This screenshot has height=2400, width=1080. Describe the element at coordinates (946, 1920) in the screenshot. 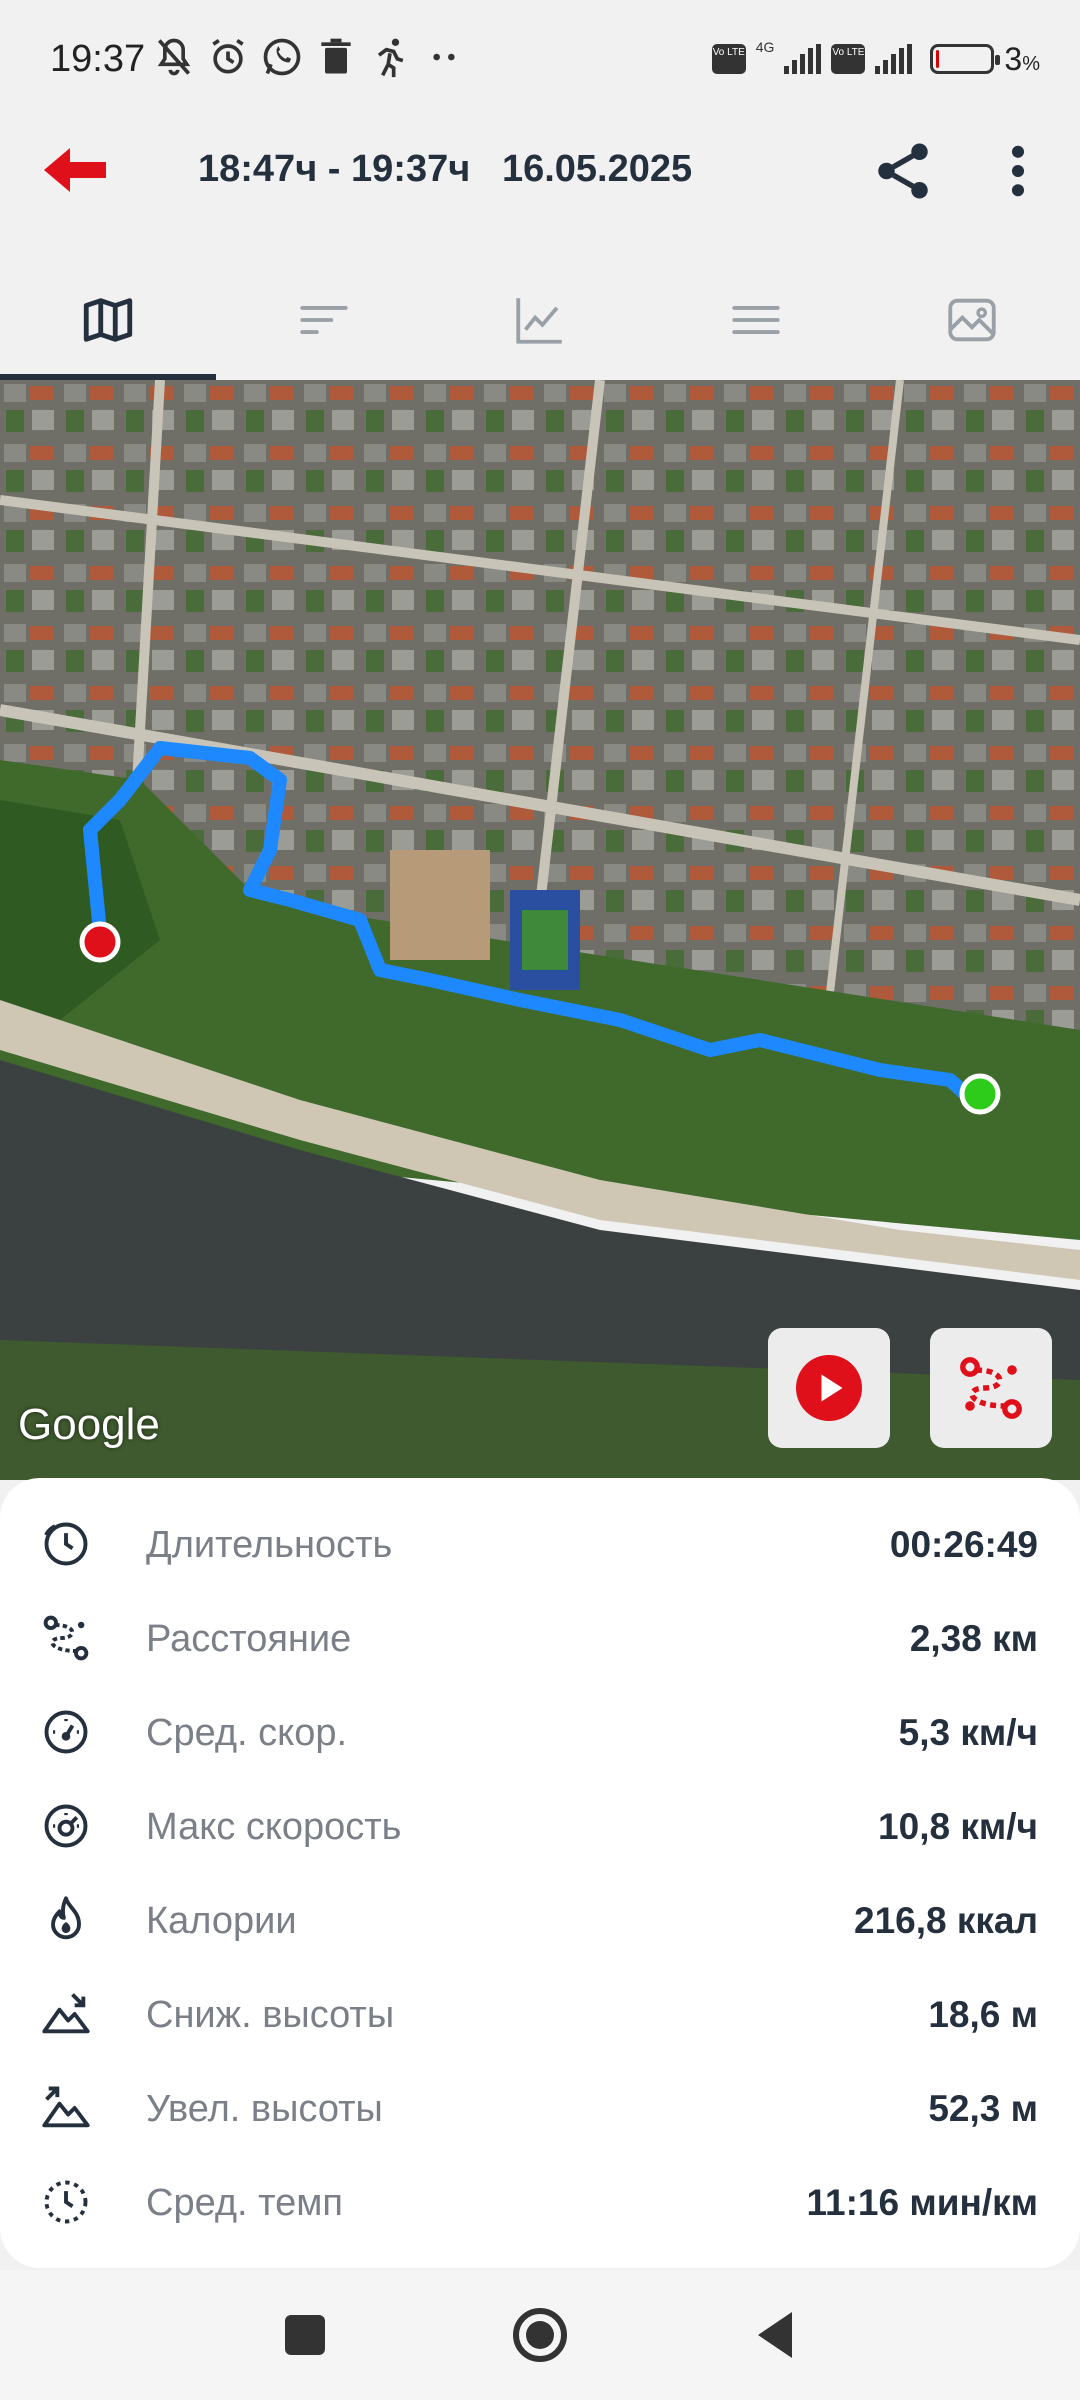

I see `stat-value: 216,8 ккал` at that location.